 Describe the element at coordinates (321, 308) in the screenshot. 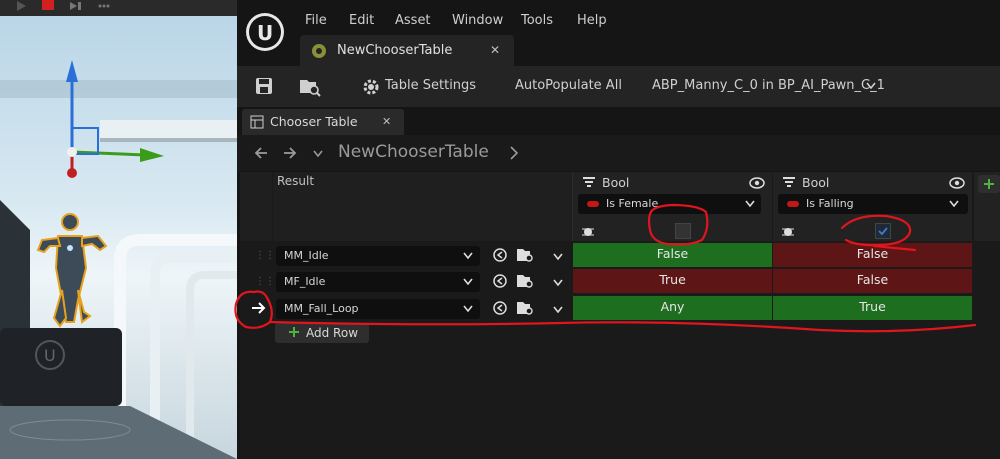

I see `result-asset-label: MM_Fall_Loop` at that location.